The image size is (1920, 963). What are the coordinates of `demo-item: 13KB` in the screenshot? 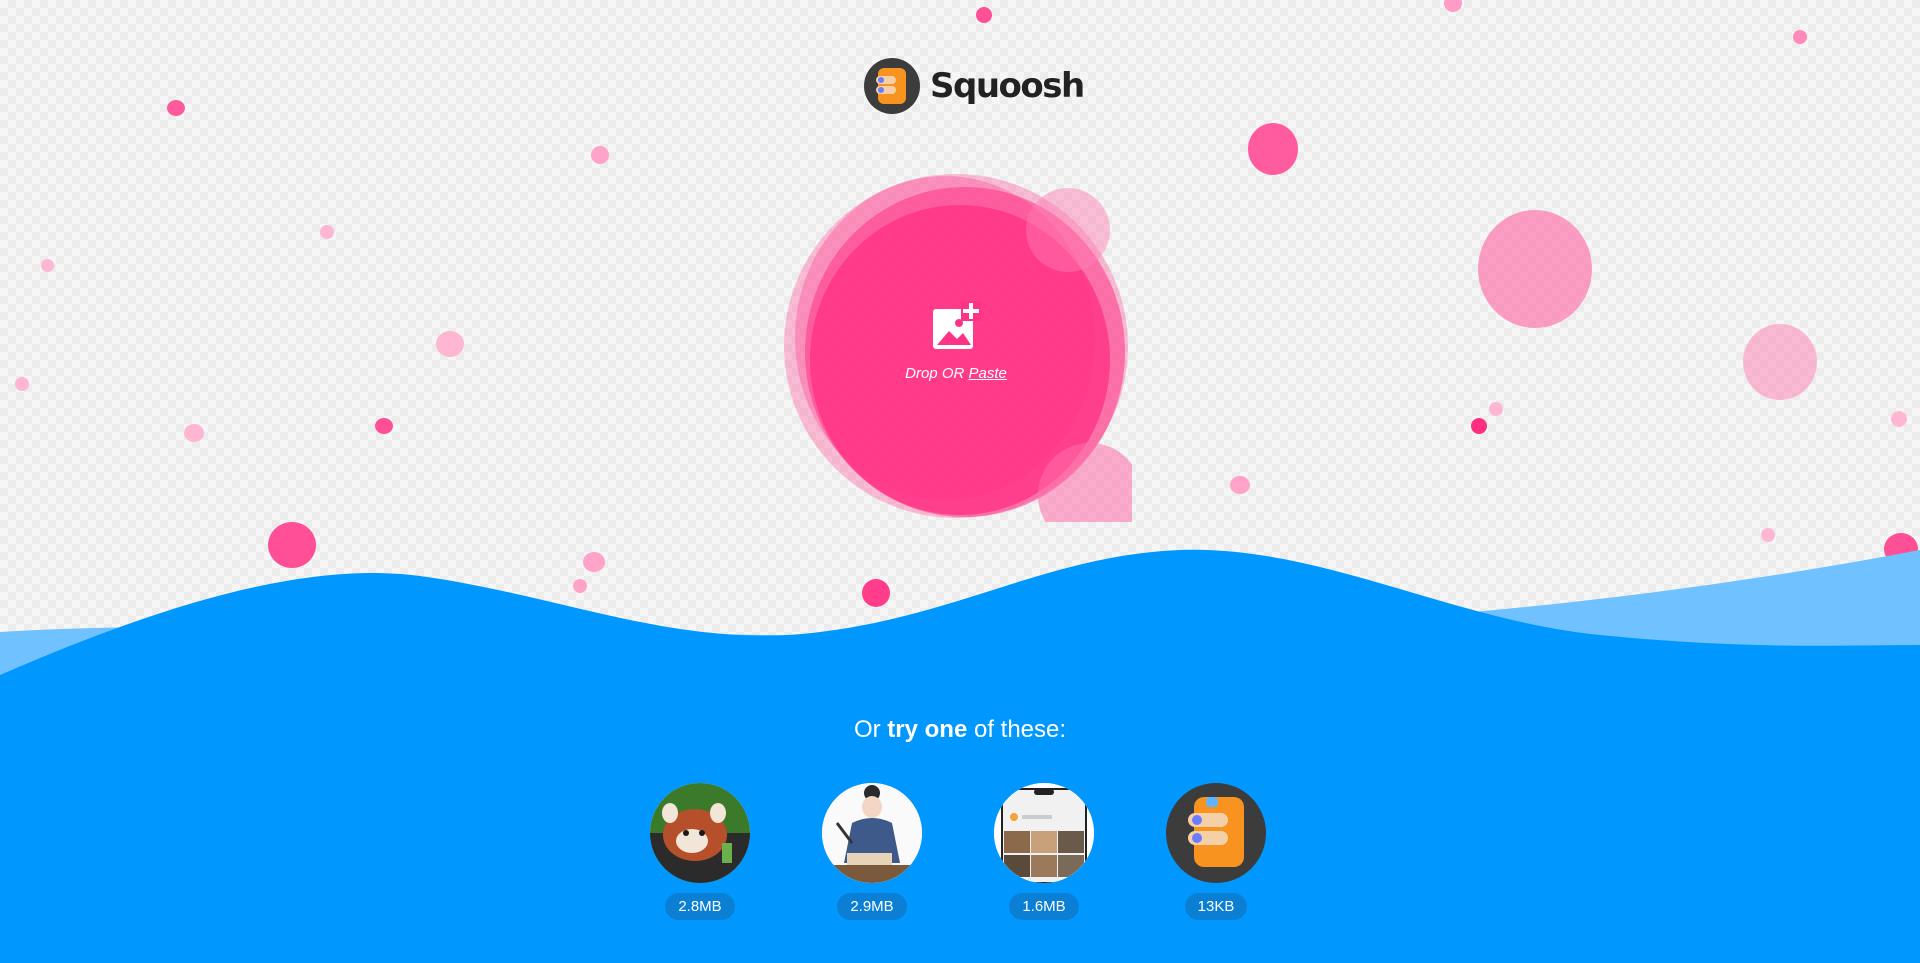 It's located at (1216, 851).